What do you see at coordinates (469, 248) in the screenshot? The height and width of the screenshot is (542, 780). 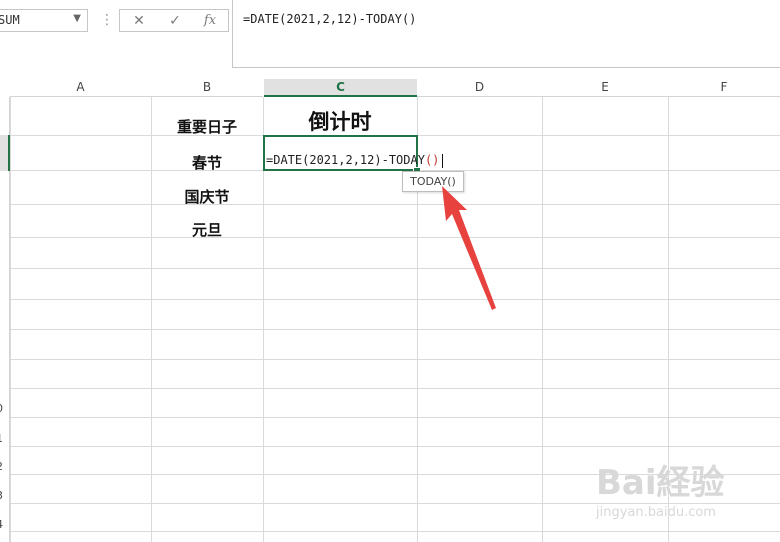 I see `arrow-icon` at bounding box center [469, 248].